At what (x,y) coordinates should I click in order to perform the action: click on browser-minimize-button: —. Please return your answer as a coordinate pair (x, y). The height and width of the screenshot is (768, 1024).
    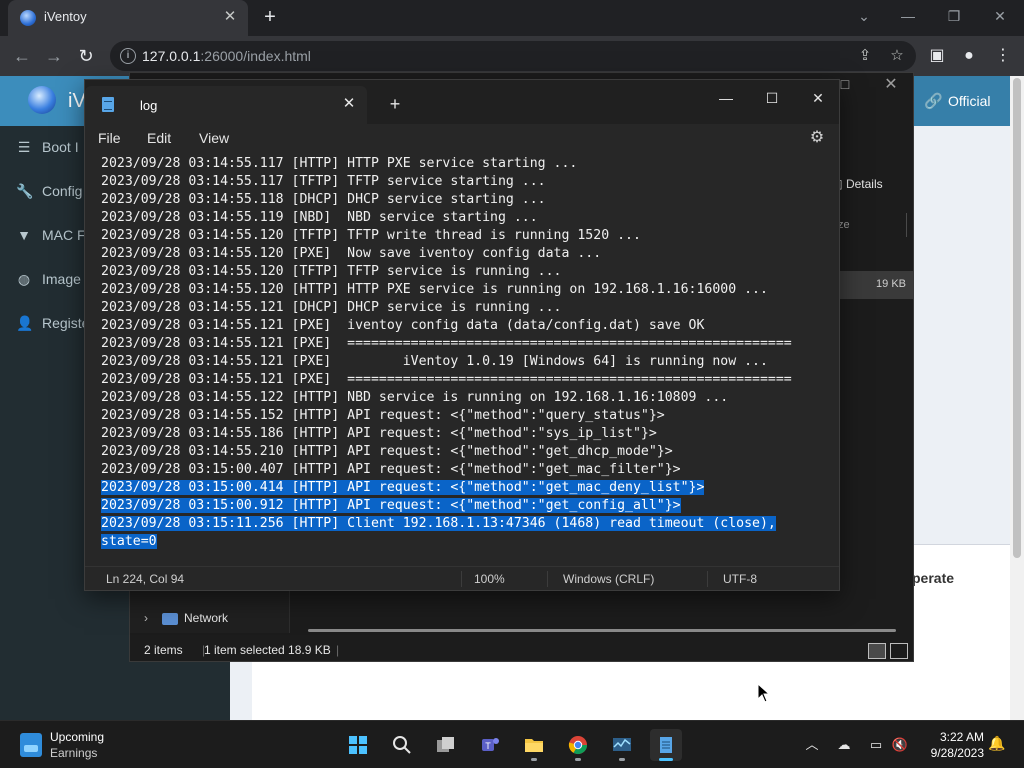
    Looking at the image, I should click on (908, 16).